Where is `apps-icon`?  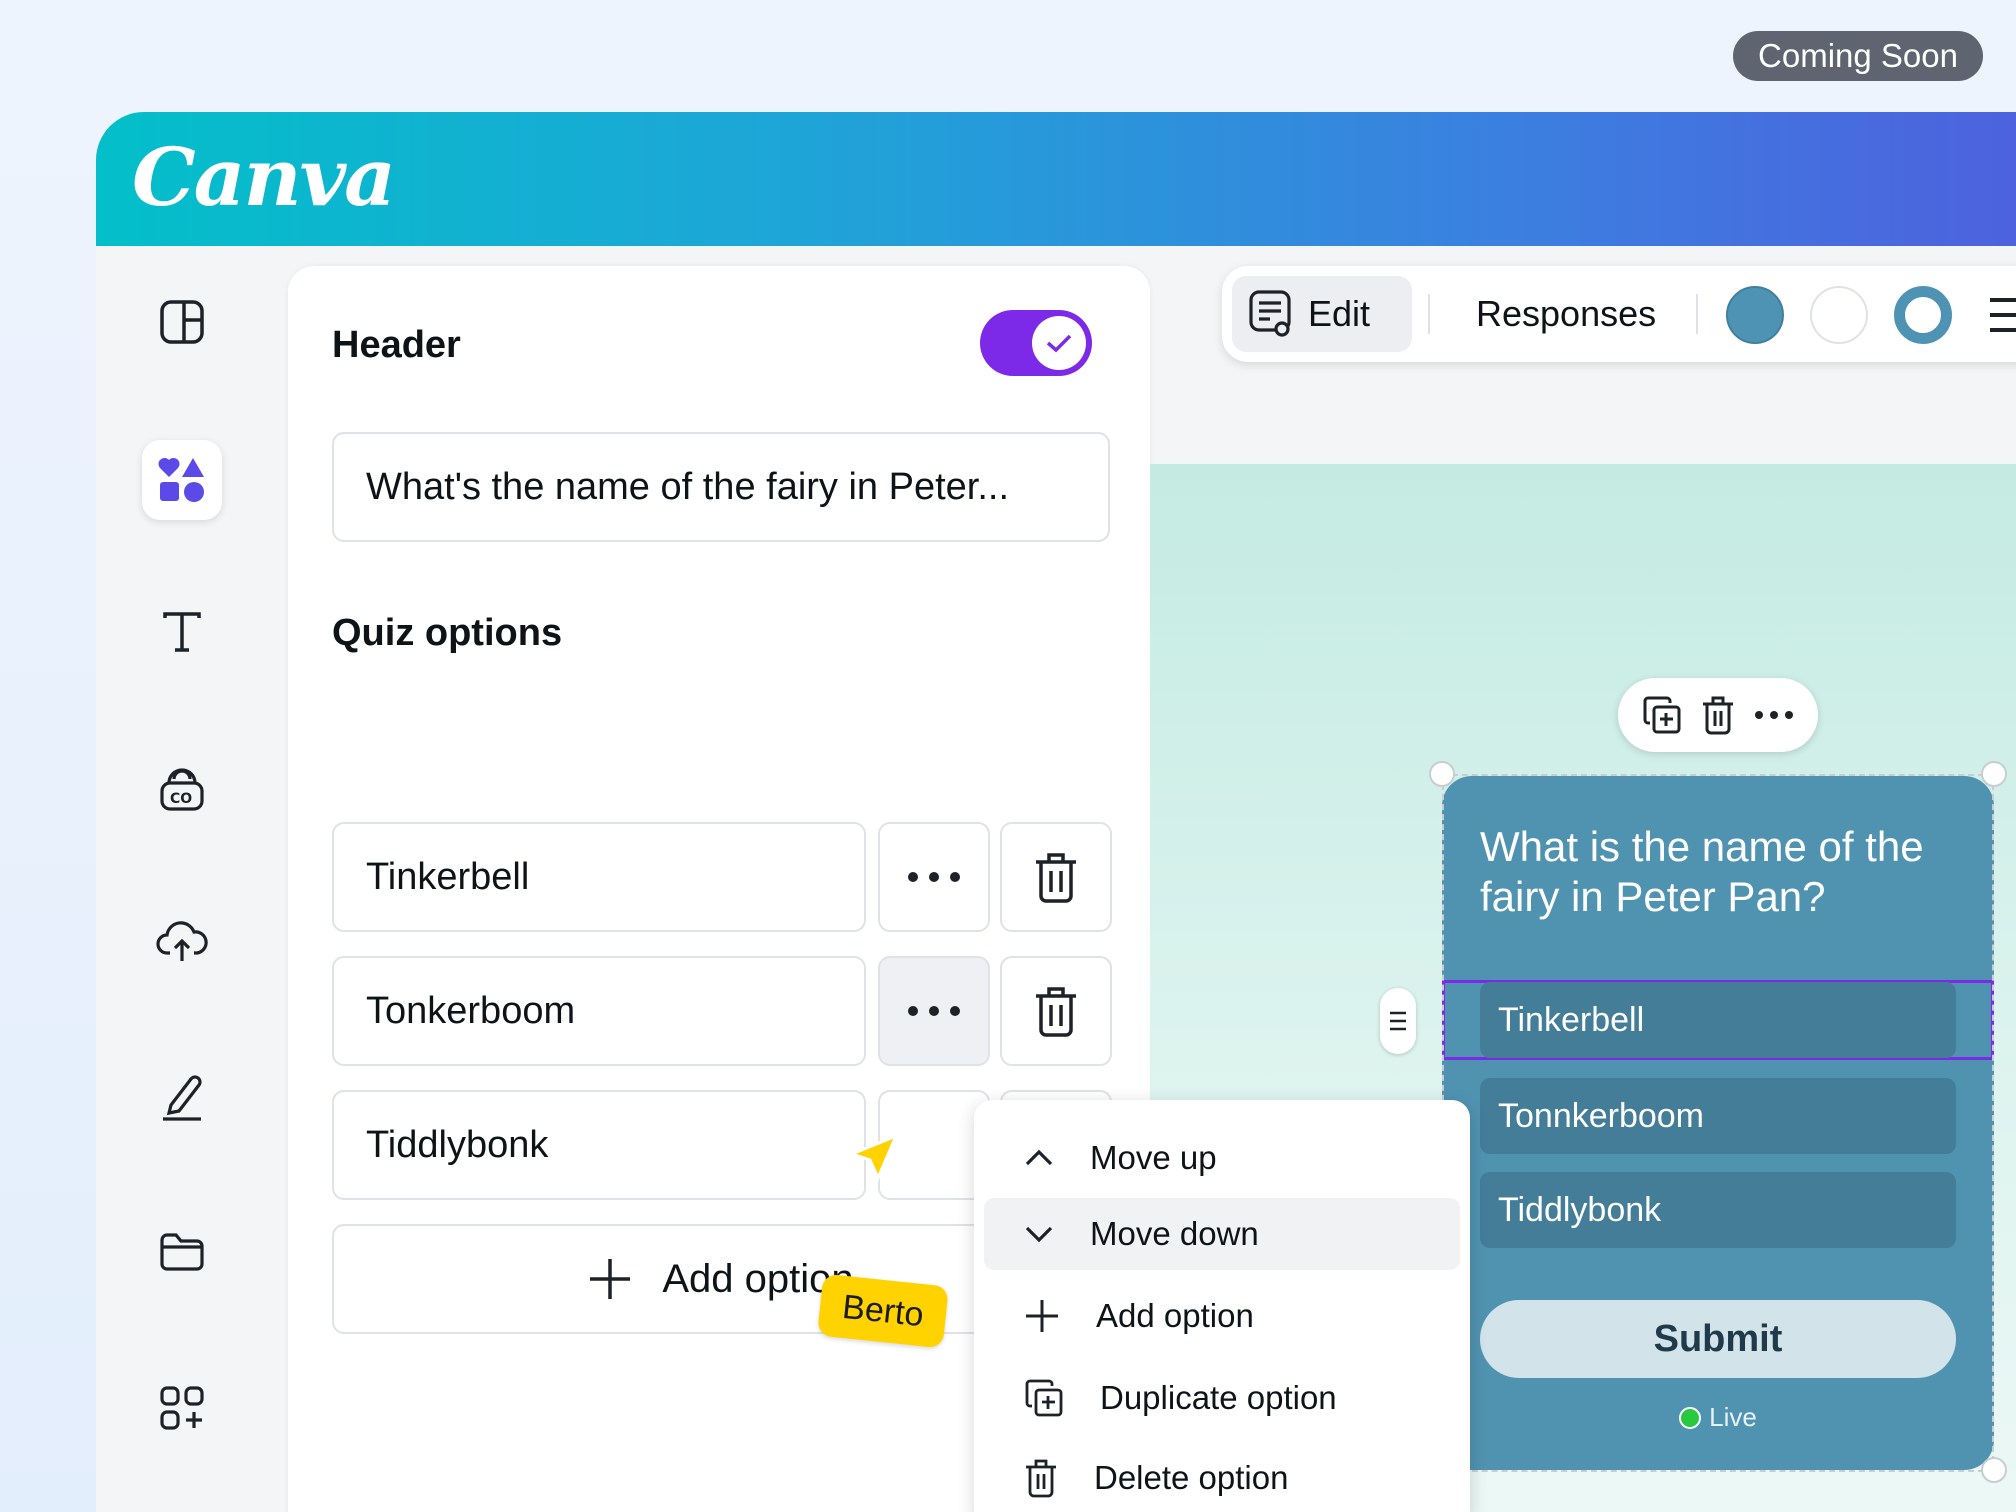 apps-icon is located at coordinates (182, 1408).